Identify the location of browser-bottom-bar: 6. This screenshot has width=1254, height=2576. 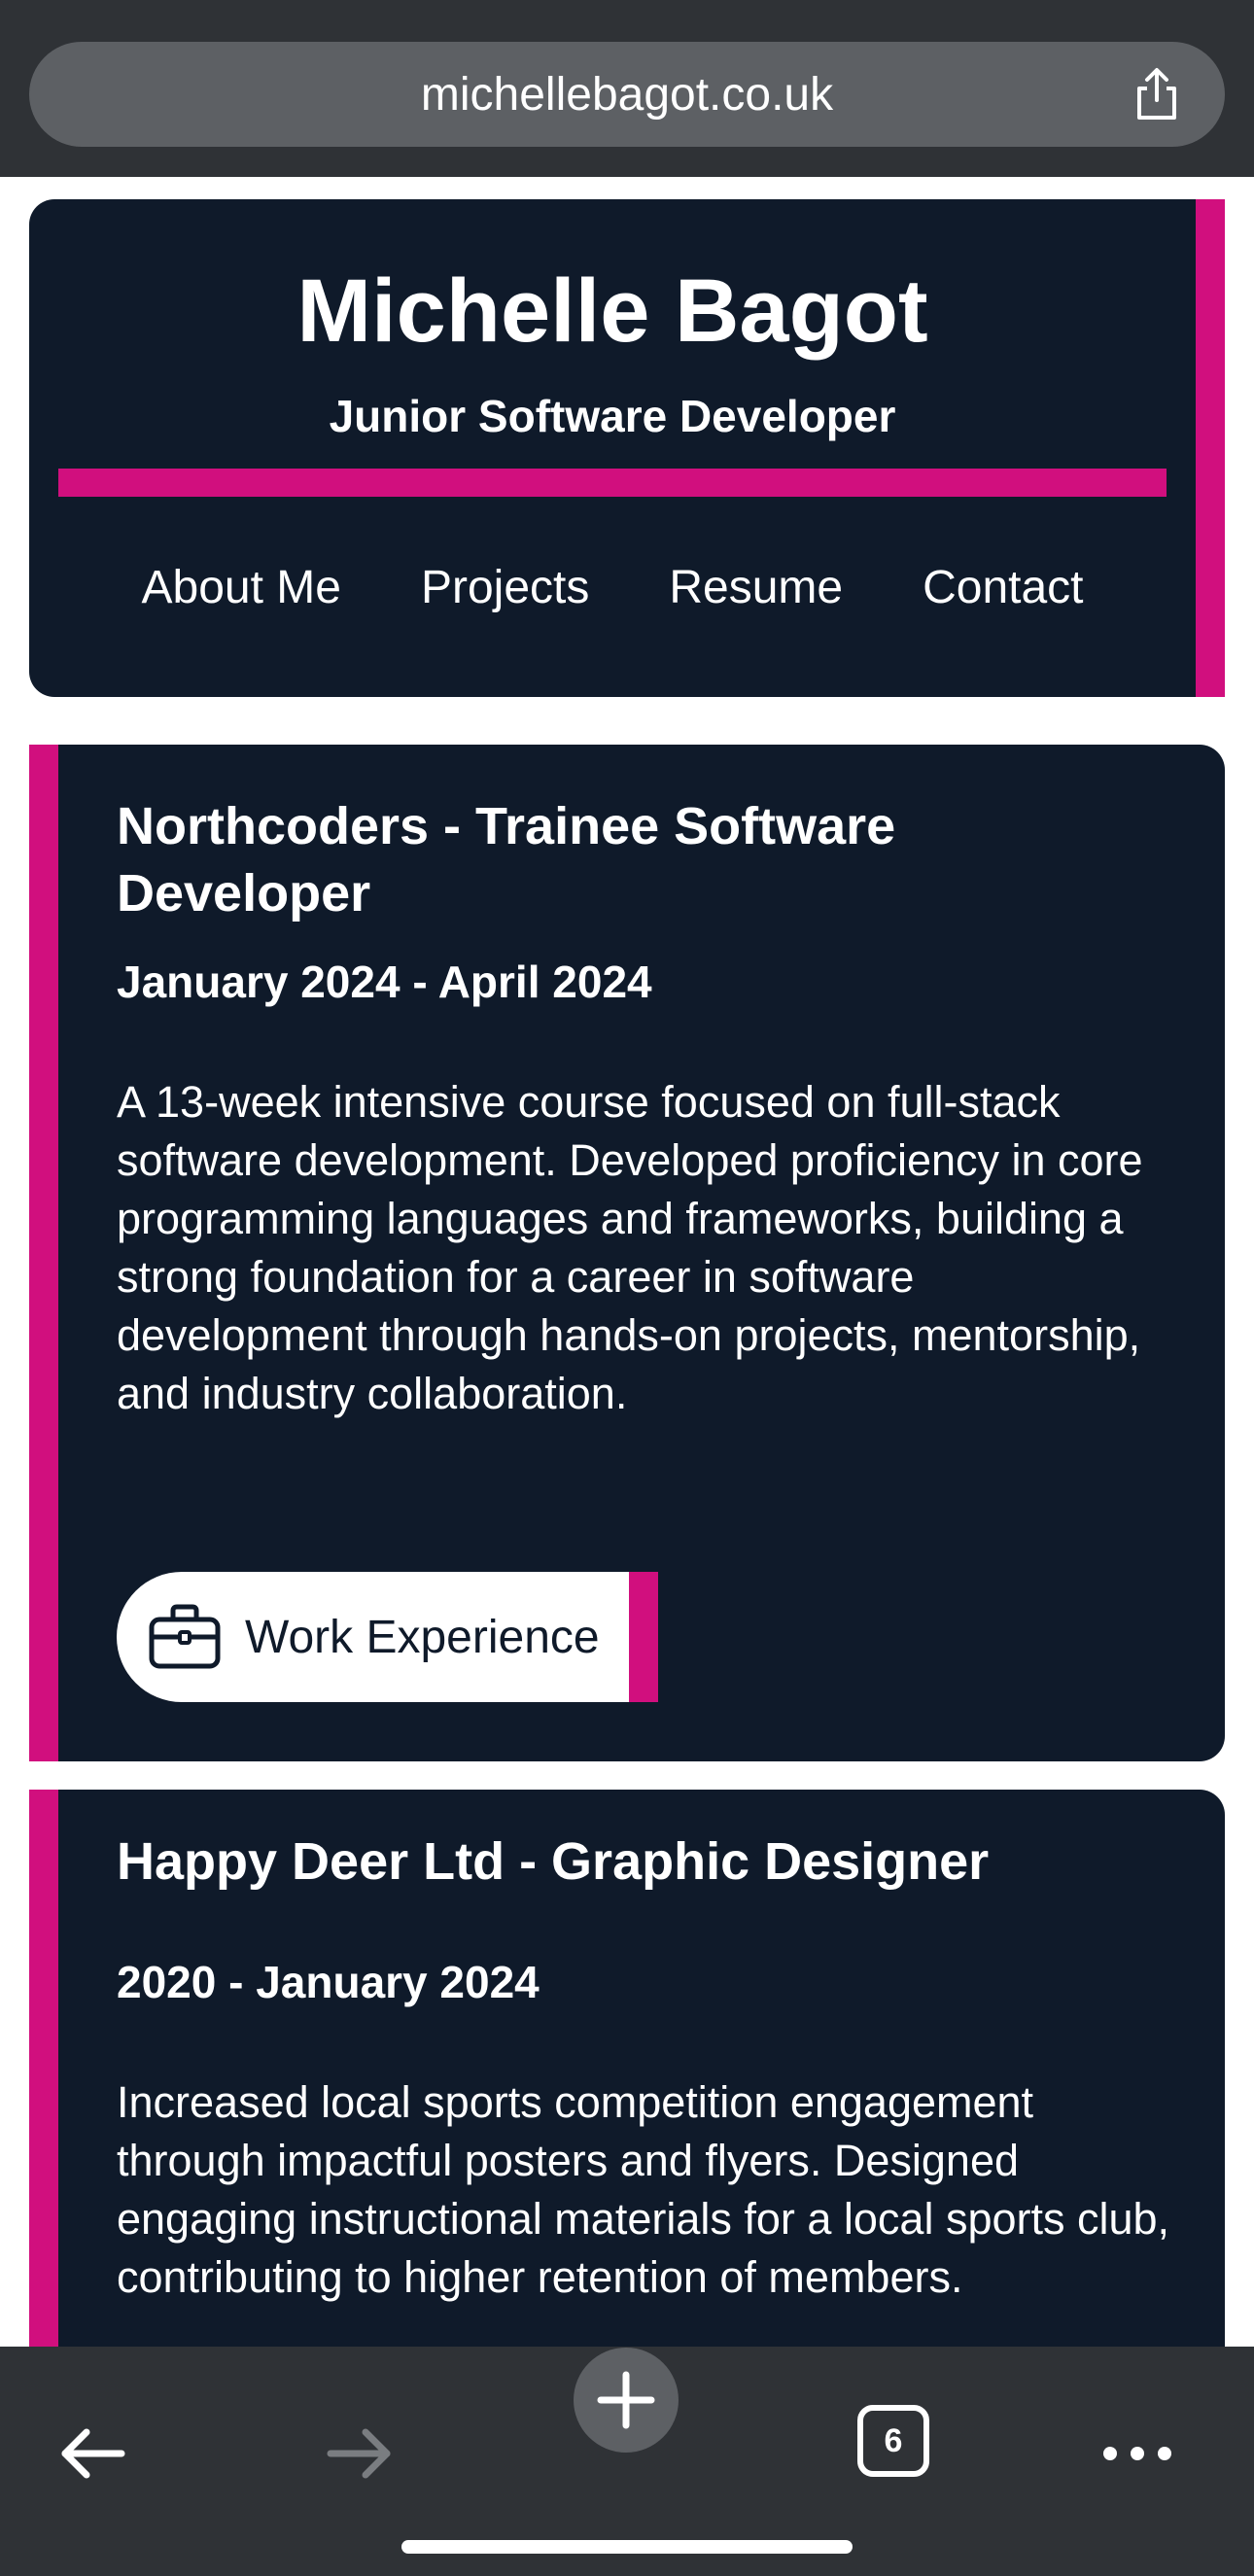
(627, 2461).